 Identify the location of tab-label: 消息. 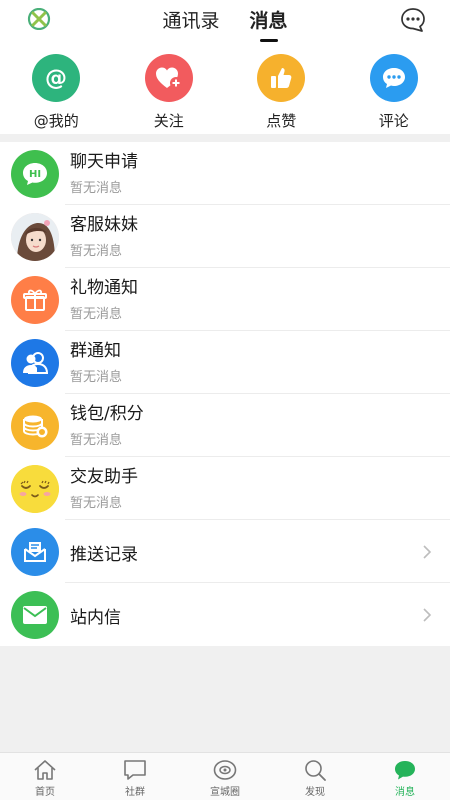
(405, 792).